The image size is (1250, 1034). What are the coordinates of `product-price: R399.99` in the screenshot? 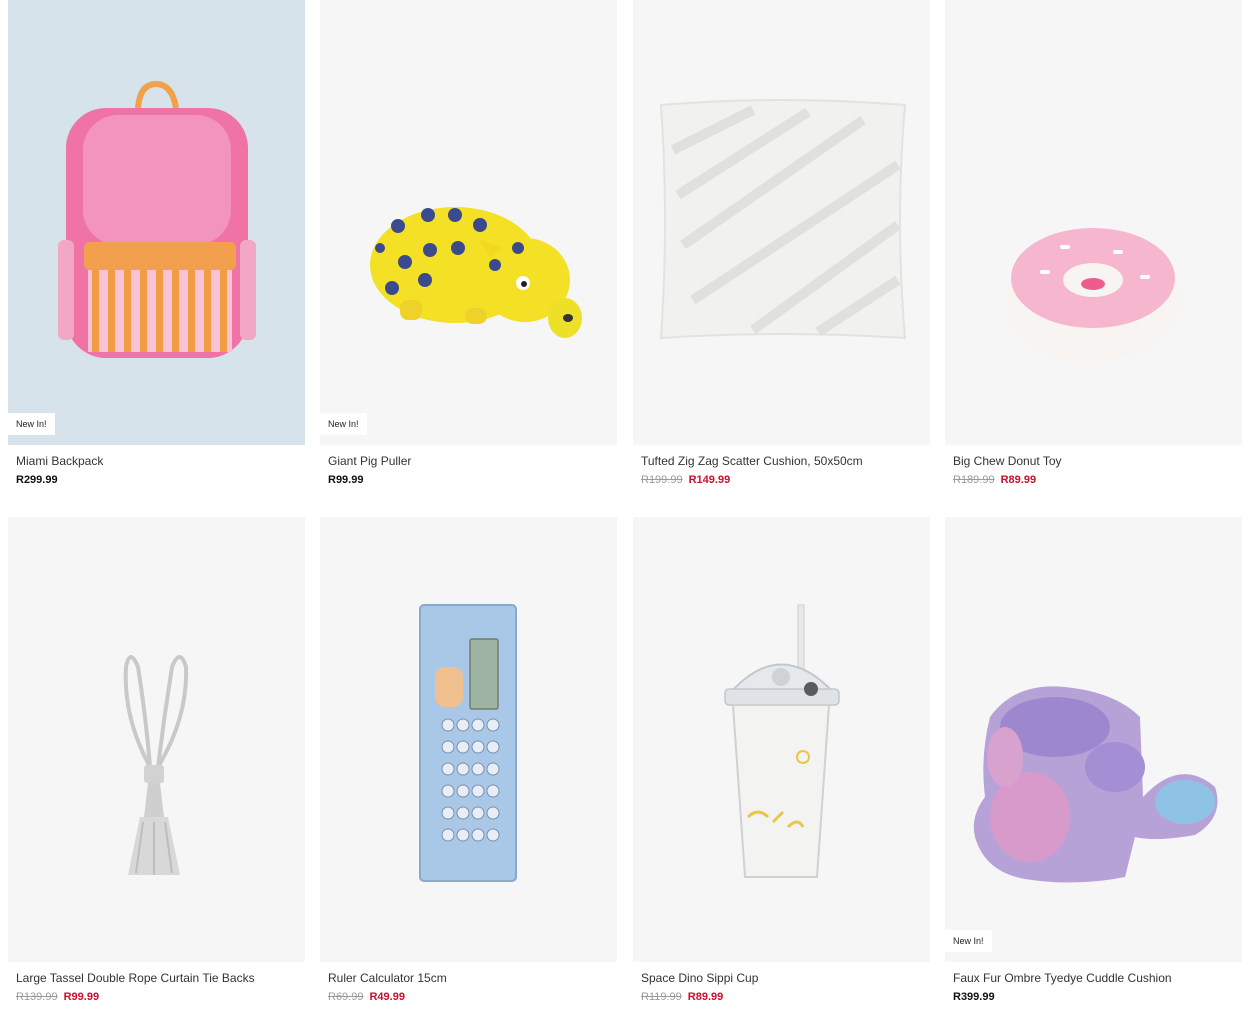 It's located at (974, 997).